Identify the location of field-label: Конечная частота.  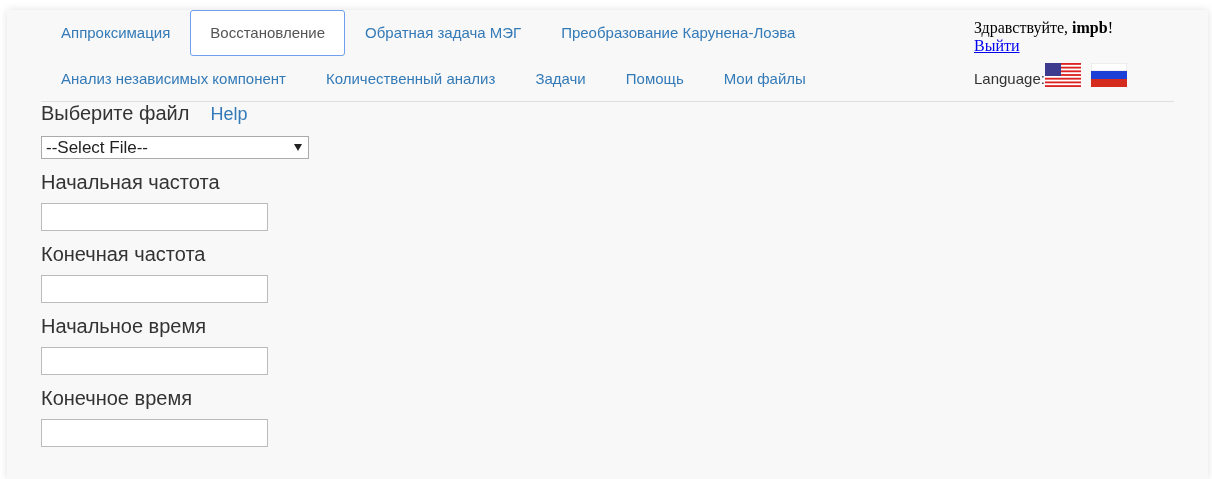
(123, 254).